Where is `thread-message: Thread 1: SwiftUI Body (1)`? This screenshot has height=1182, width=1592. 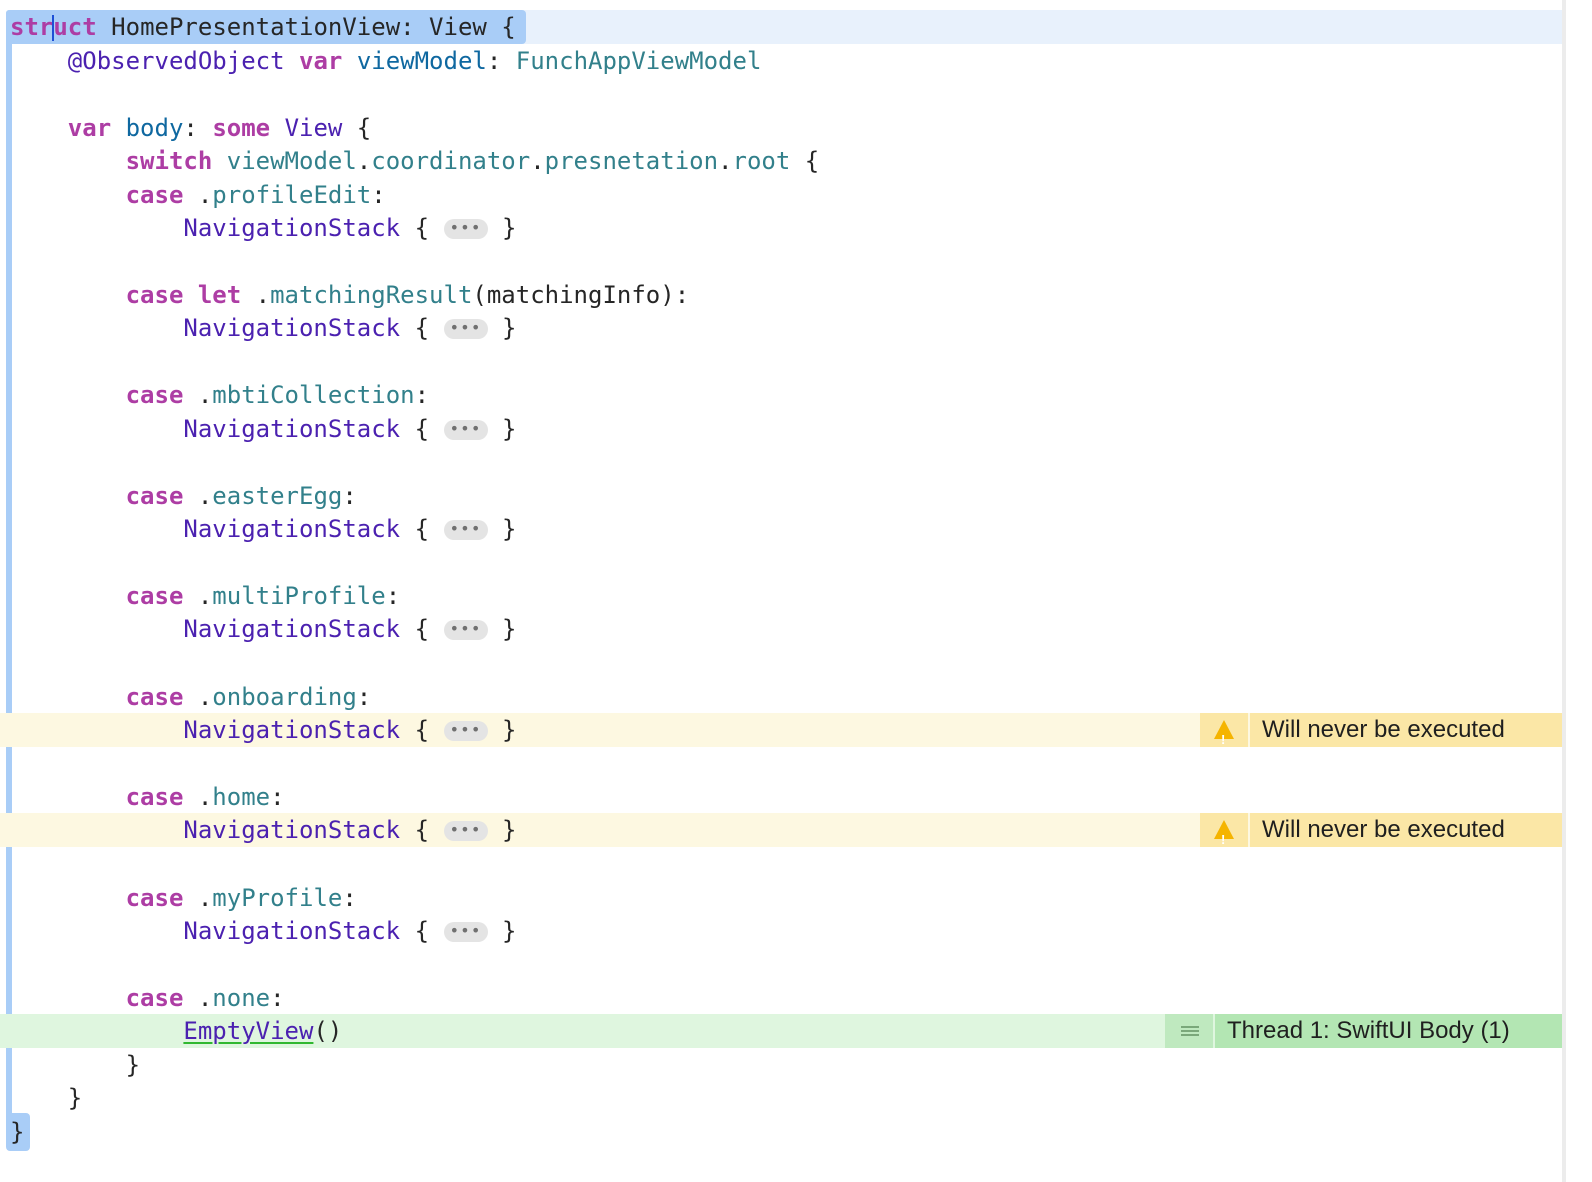
thread-message: Thread 1: SwiftUI Body (1) is located at coordinates (1388, 1031).